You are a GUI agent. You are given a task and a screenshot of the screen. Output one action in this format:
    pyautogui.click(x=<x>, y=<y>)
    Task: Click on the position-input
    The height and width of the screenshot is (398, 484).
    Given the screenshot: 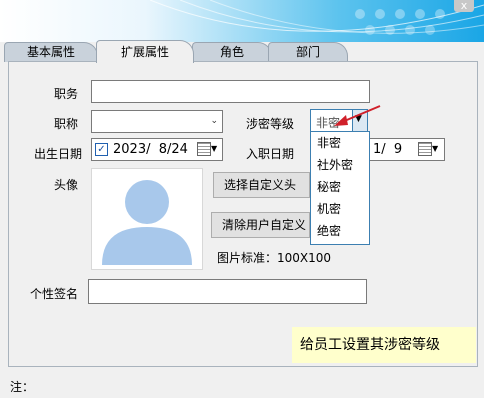 What is the action you would take?
    pyautogui.click(x=230, y=91)
    